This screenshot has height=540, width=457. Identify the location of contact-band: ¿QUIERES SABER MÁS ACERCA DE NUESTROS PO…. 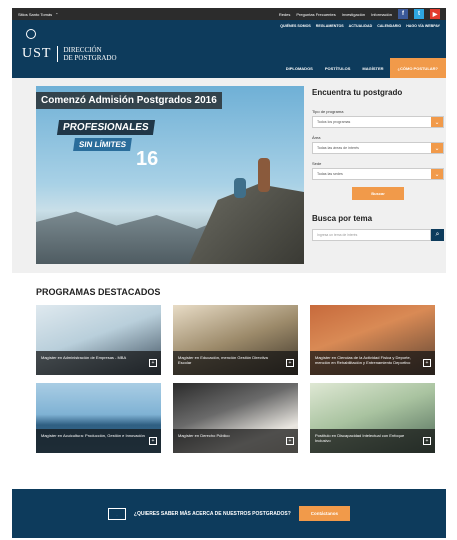
(229, 513).